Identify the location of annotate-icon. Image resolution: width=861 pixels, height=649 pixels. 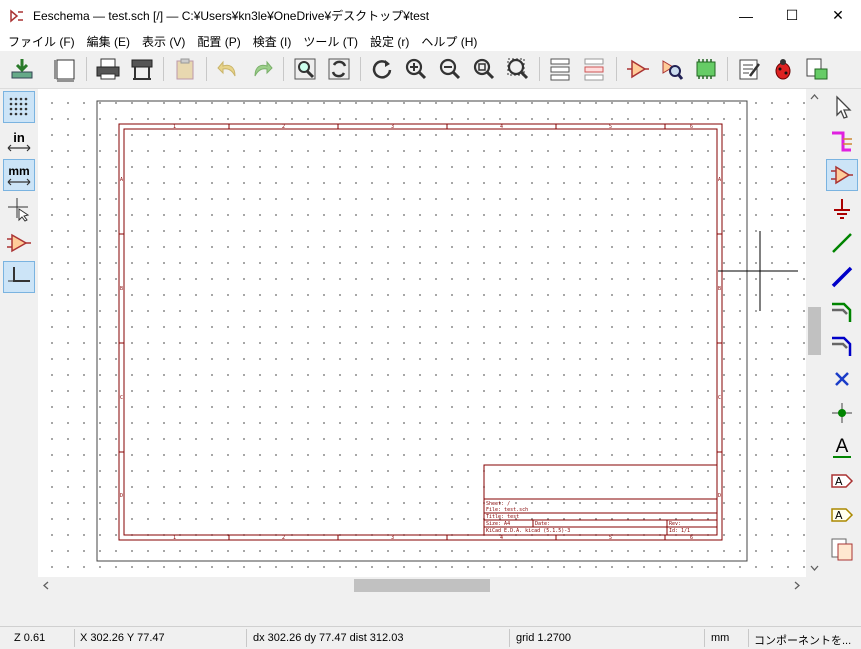
(749, 69).